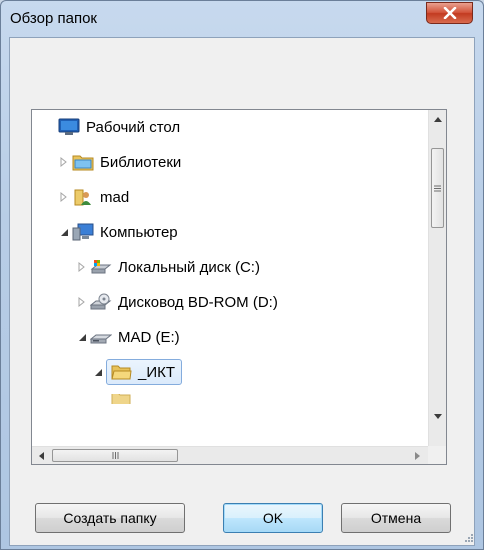  Describe the element at coordinates (83, 232) in the screenshot. I see `computer-icon` at that location.